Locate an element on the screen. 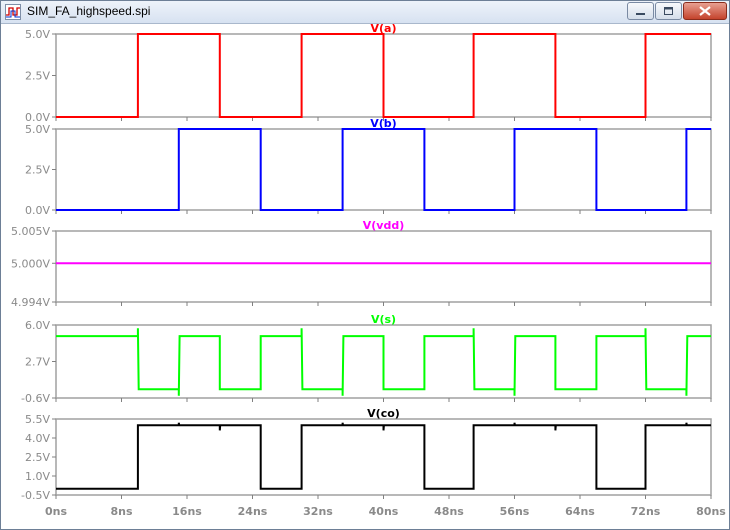 This screenshot has height=530, width=730. title-bar: SIM_FA_highspeed.spi is located at coordinates (365, 12).